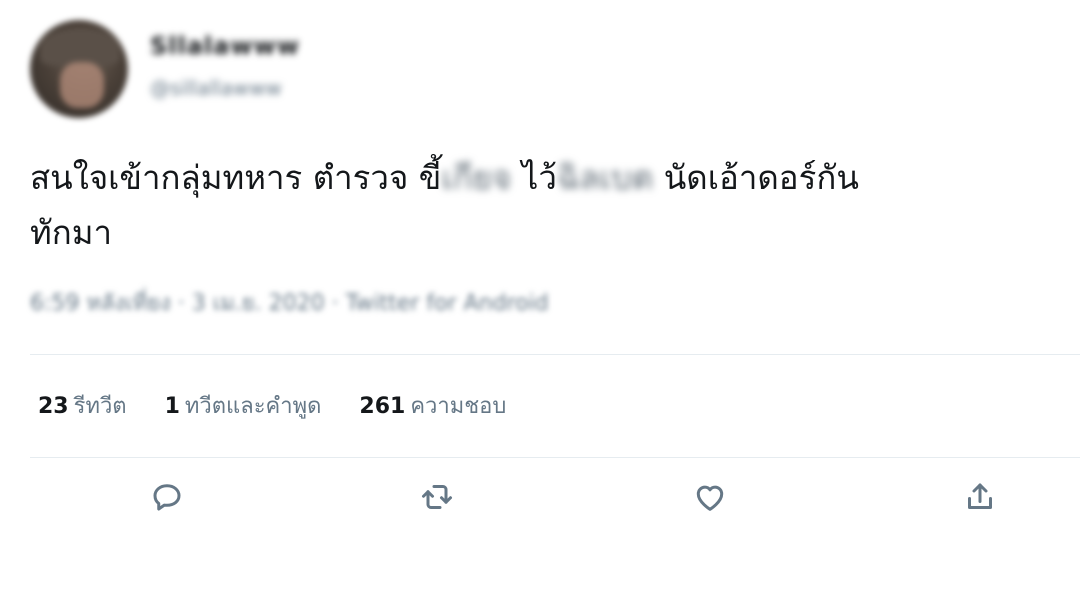  Describe the element at coordinates (71, 232) in the screenshot. I see `tweet-text-part: ทักมา` at that location.